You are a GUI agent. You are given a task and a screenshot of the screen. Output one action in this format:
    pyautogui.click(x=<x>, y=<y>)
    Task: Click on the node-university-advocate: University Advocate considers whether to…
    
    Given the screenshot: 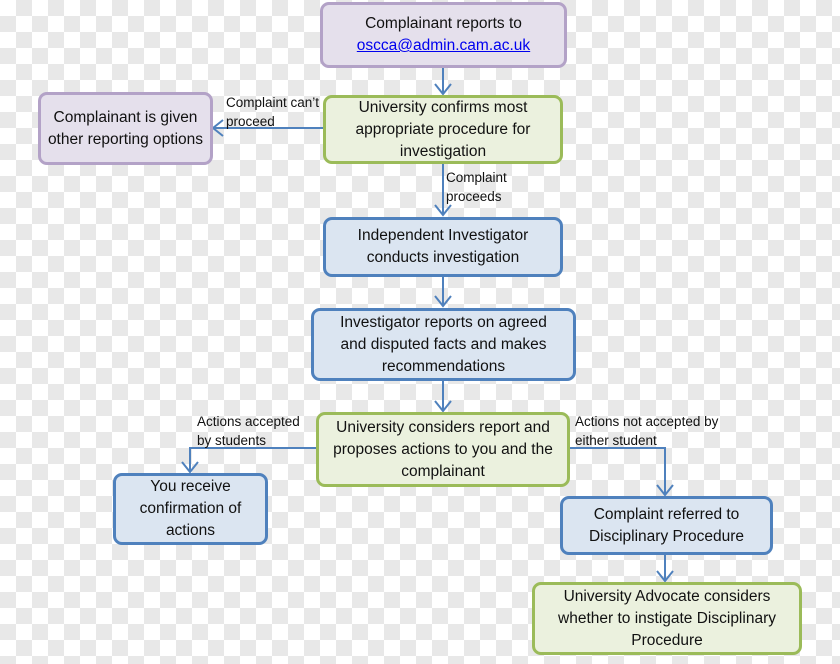 What is the action you would take?
    pyautogui.click(x=667, y=618)
    